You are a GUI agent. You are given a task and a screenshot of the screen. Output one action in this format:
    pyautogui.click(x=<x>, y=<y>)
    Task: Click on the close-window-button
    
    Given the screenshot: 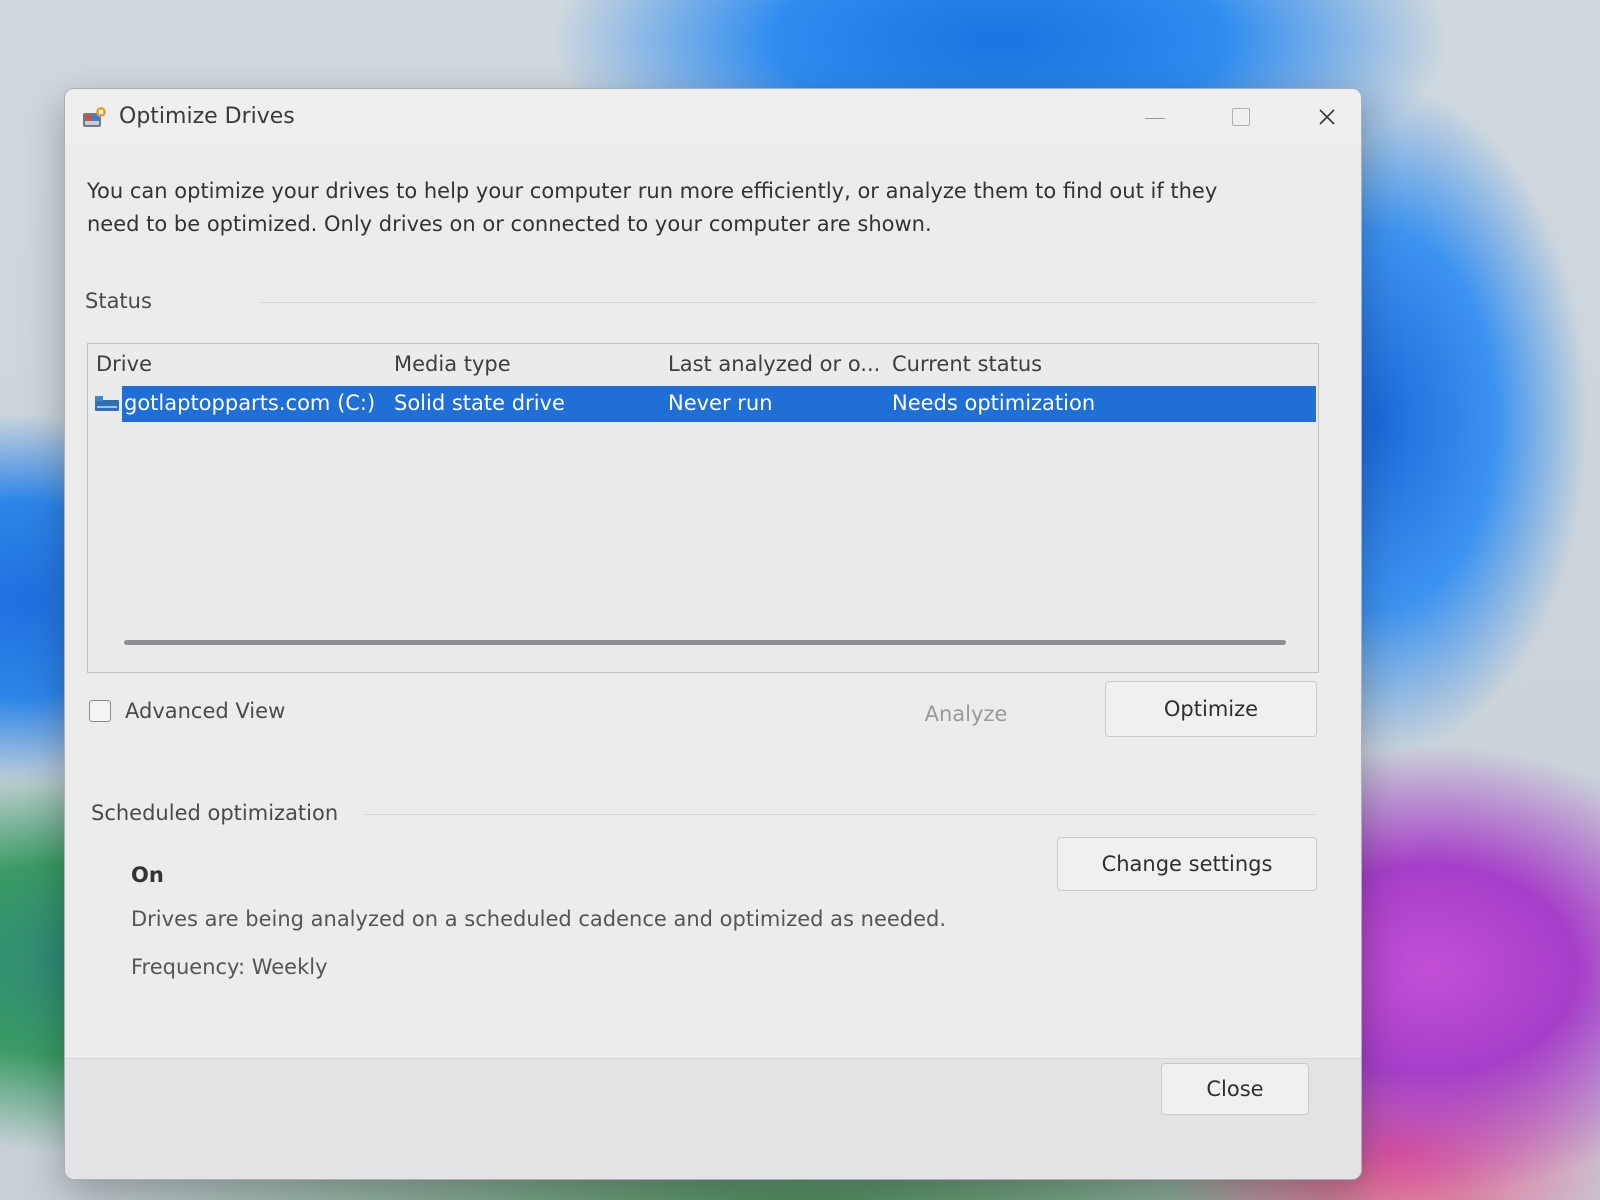 What is the action you would take?
    pyautogui.click(x=1327, y=117)
    